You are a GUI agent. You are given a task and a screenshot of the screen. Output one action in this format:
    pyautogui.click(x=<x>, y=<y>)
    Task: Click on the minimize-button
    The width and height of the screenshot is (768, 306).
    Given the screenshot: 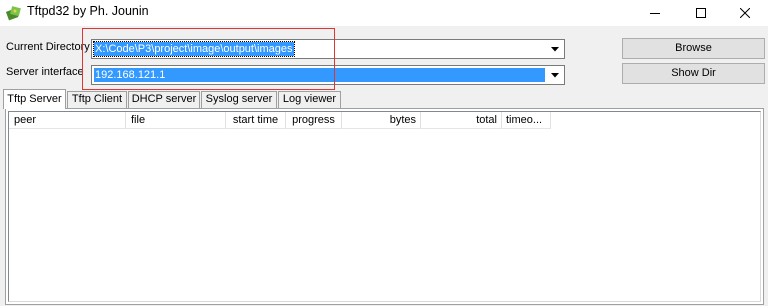 What is the action you would take?
    pyautogui.click(x=655, y=13)
    